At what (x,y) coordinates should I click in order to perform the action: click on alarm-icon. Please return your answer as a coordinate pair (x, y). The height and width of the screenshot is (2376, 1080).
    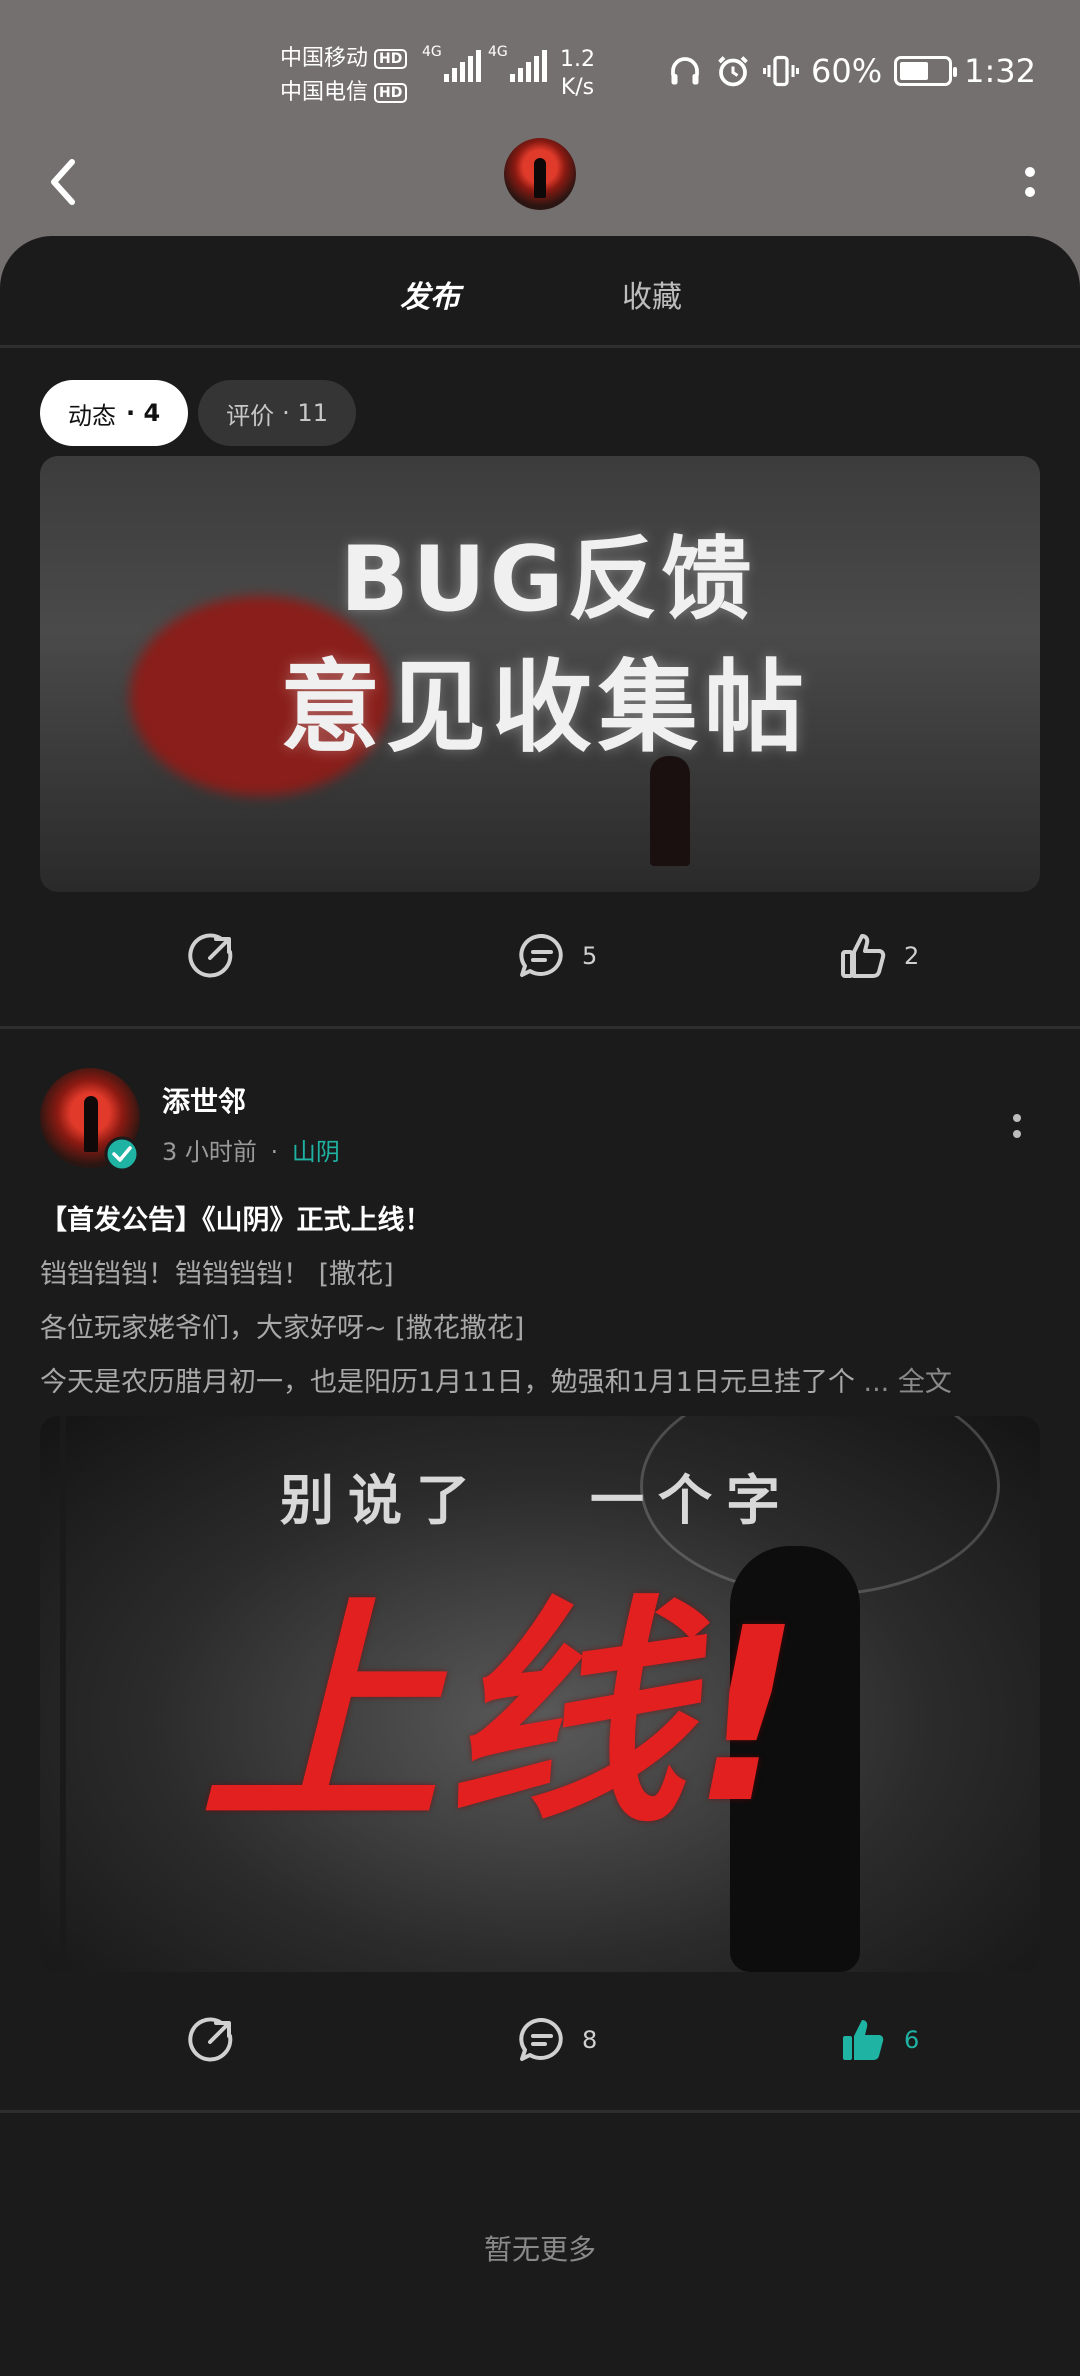
    Looking at the image, I should click on (733, 71).